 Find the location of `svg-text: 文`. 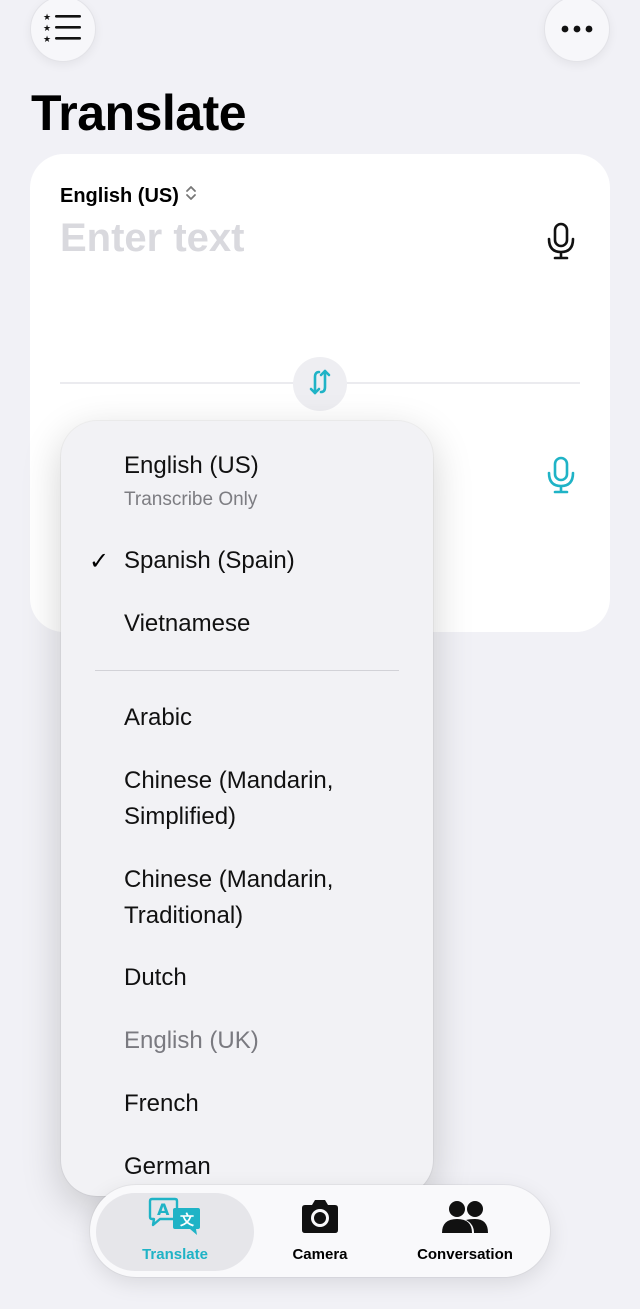

svg-text: 文 is located at coordinates (187, 1220).